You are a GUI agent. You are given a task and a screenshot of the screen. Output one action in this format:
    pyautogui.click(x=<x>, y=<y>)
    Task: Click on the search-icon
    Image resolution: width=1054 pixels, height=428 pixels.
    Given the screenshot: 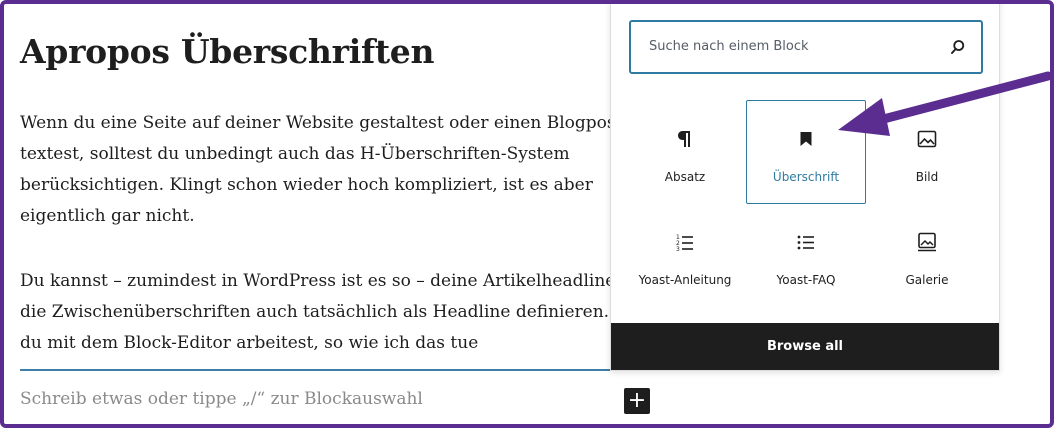 What is the action you would take?
    pyautogui.click(x=958, y=47)
    